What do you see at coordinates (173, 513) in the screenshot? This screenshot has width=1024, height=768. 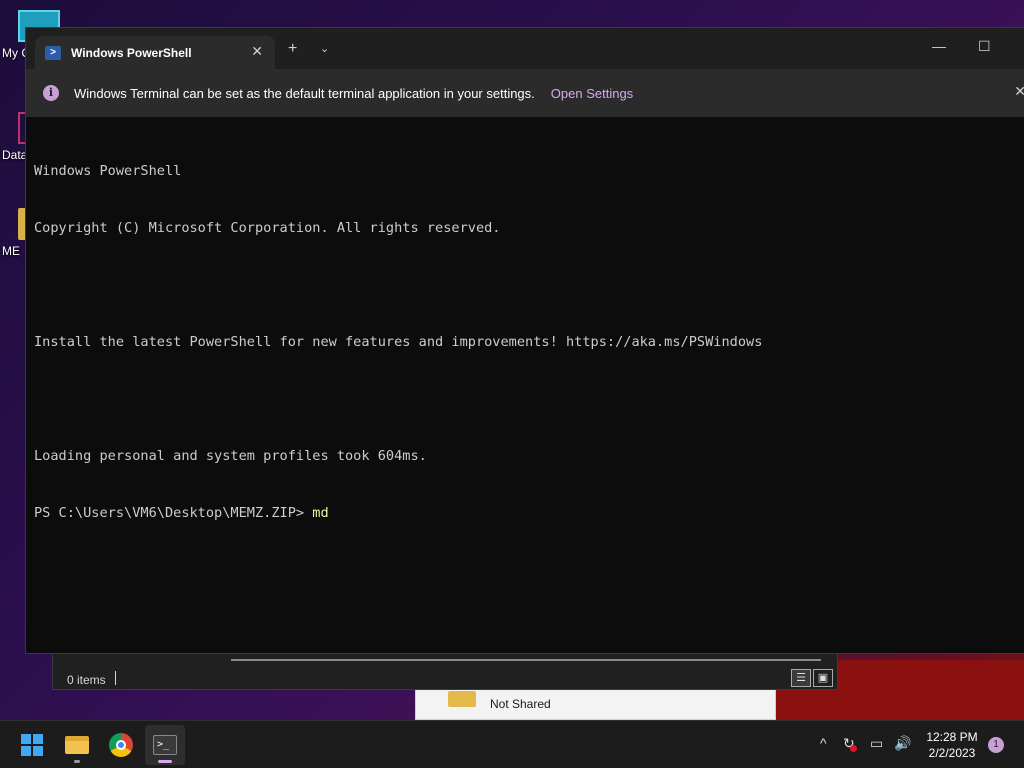 I see `prompt: PS C:\Users\VM6\Desktop\MEMZ.ZIP>` at bounding box center [173, 513].